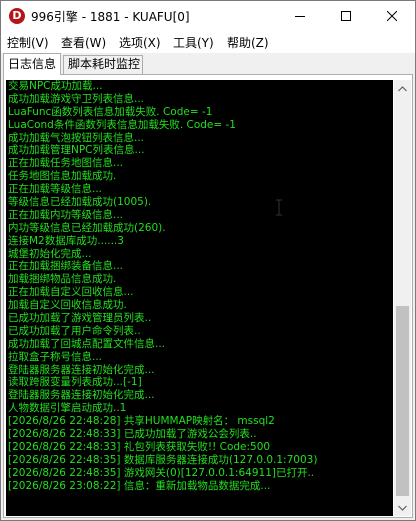 Image resolution: width=416 pixels, height=521 pixels. What do you see at coordinates (67, 305) in the screenshot?
I see `log-line: 加载自定义回收信息成功.` at bounding box center [67, 305].